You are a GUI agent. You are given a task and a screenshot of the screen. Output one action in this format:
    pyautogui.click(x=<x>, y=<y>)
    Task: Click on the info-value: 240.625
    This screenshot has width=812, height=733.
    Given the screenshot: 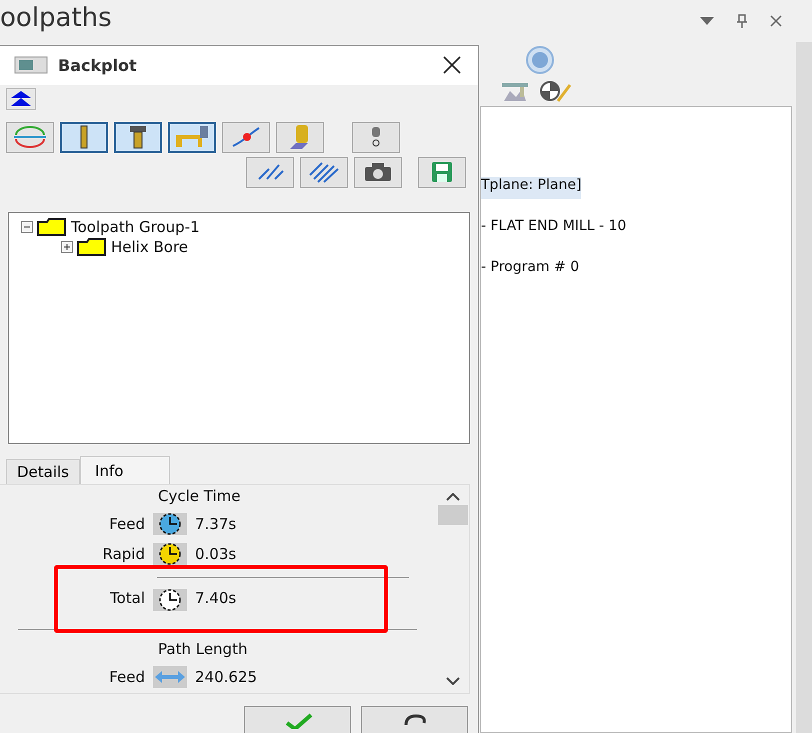 What is the action you would take?
    pyautogui.click(x=226, y=677)
    